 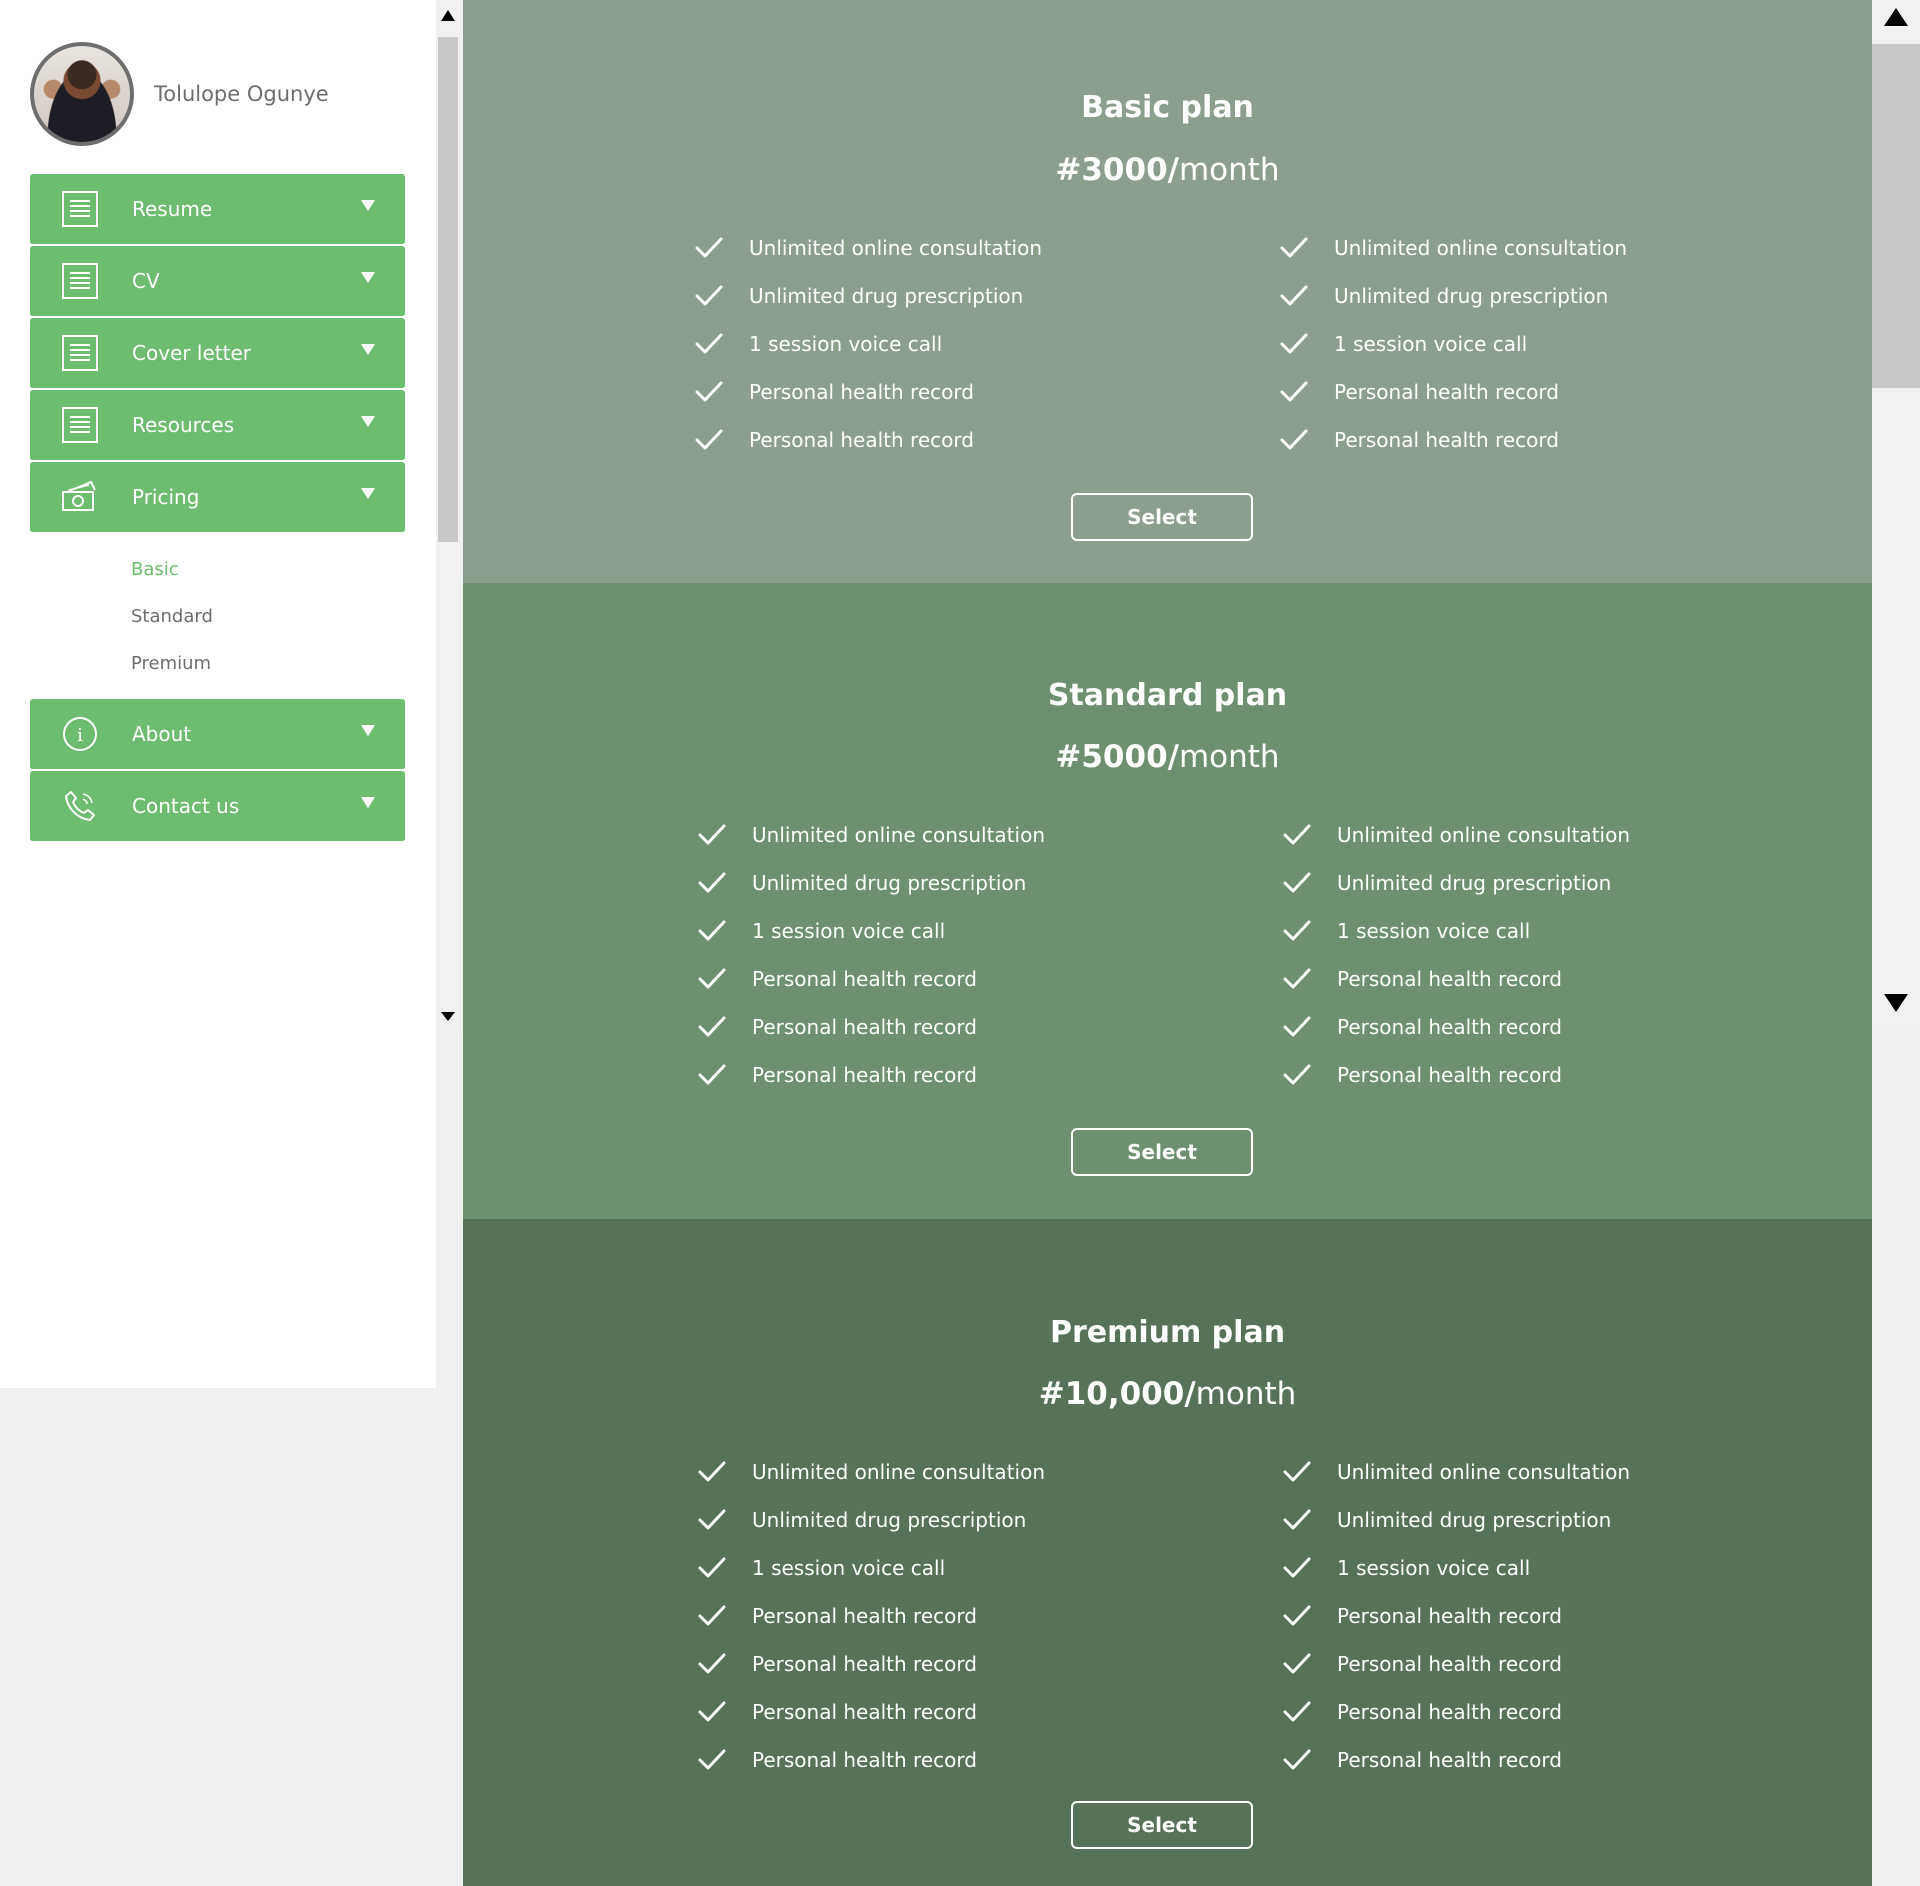 I want to click on avatar, so click(x=82, y=94).